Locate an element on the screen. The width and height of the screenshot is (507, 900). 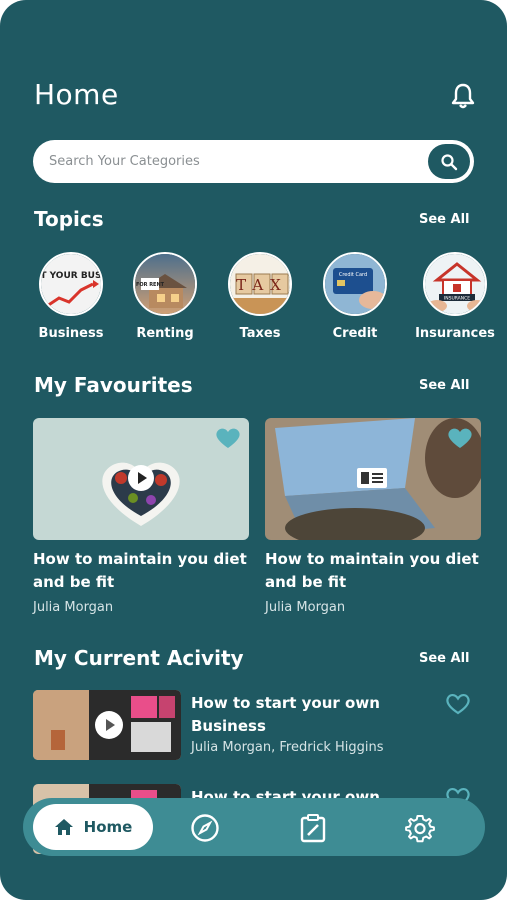
house-for-rent-thumbnail: FOR RENT is located at coordinates (165, 284).